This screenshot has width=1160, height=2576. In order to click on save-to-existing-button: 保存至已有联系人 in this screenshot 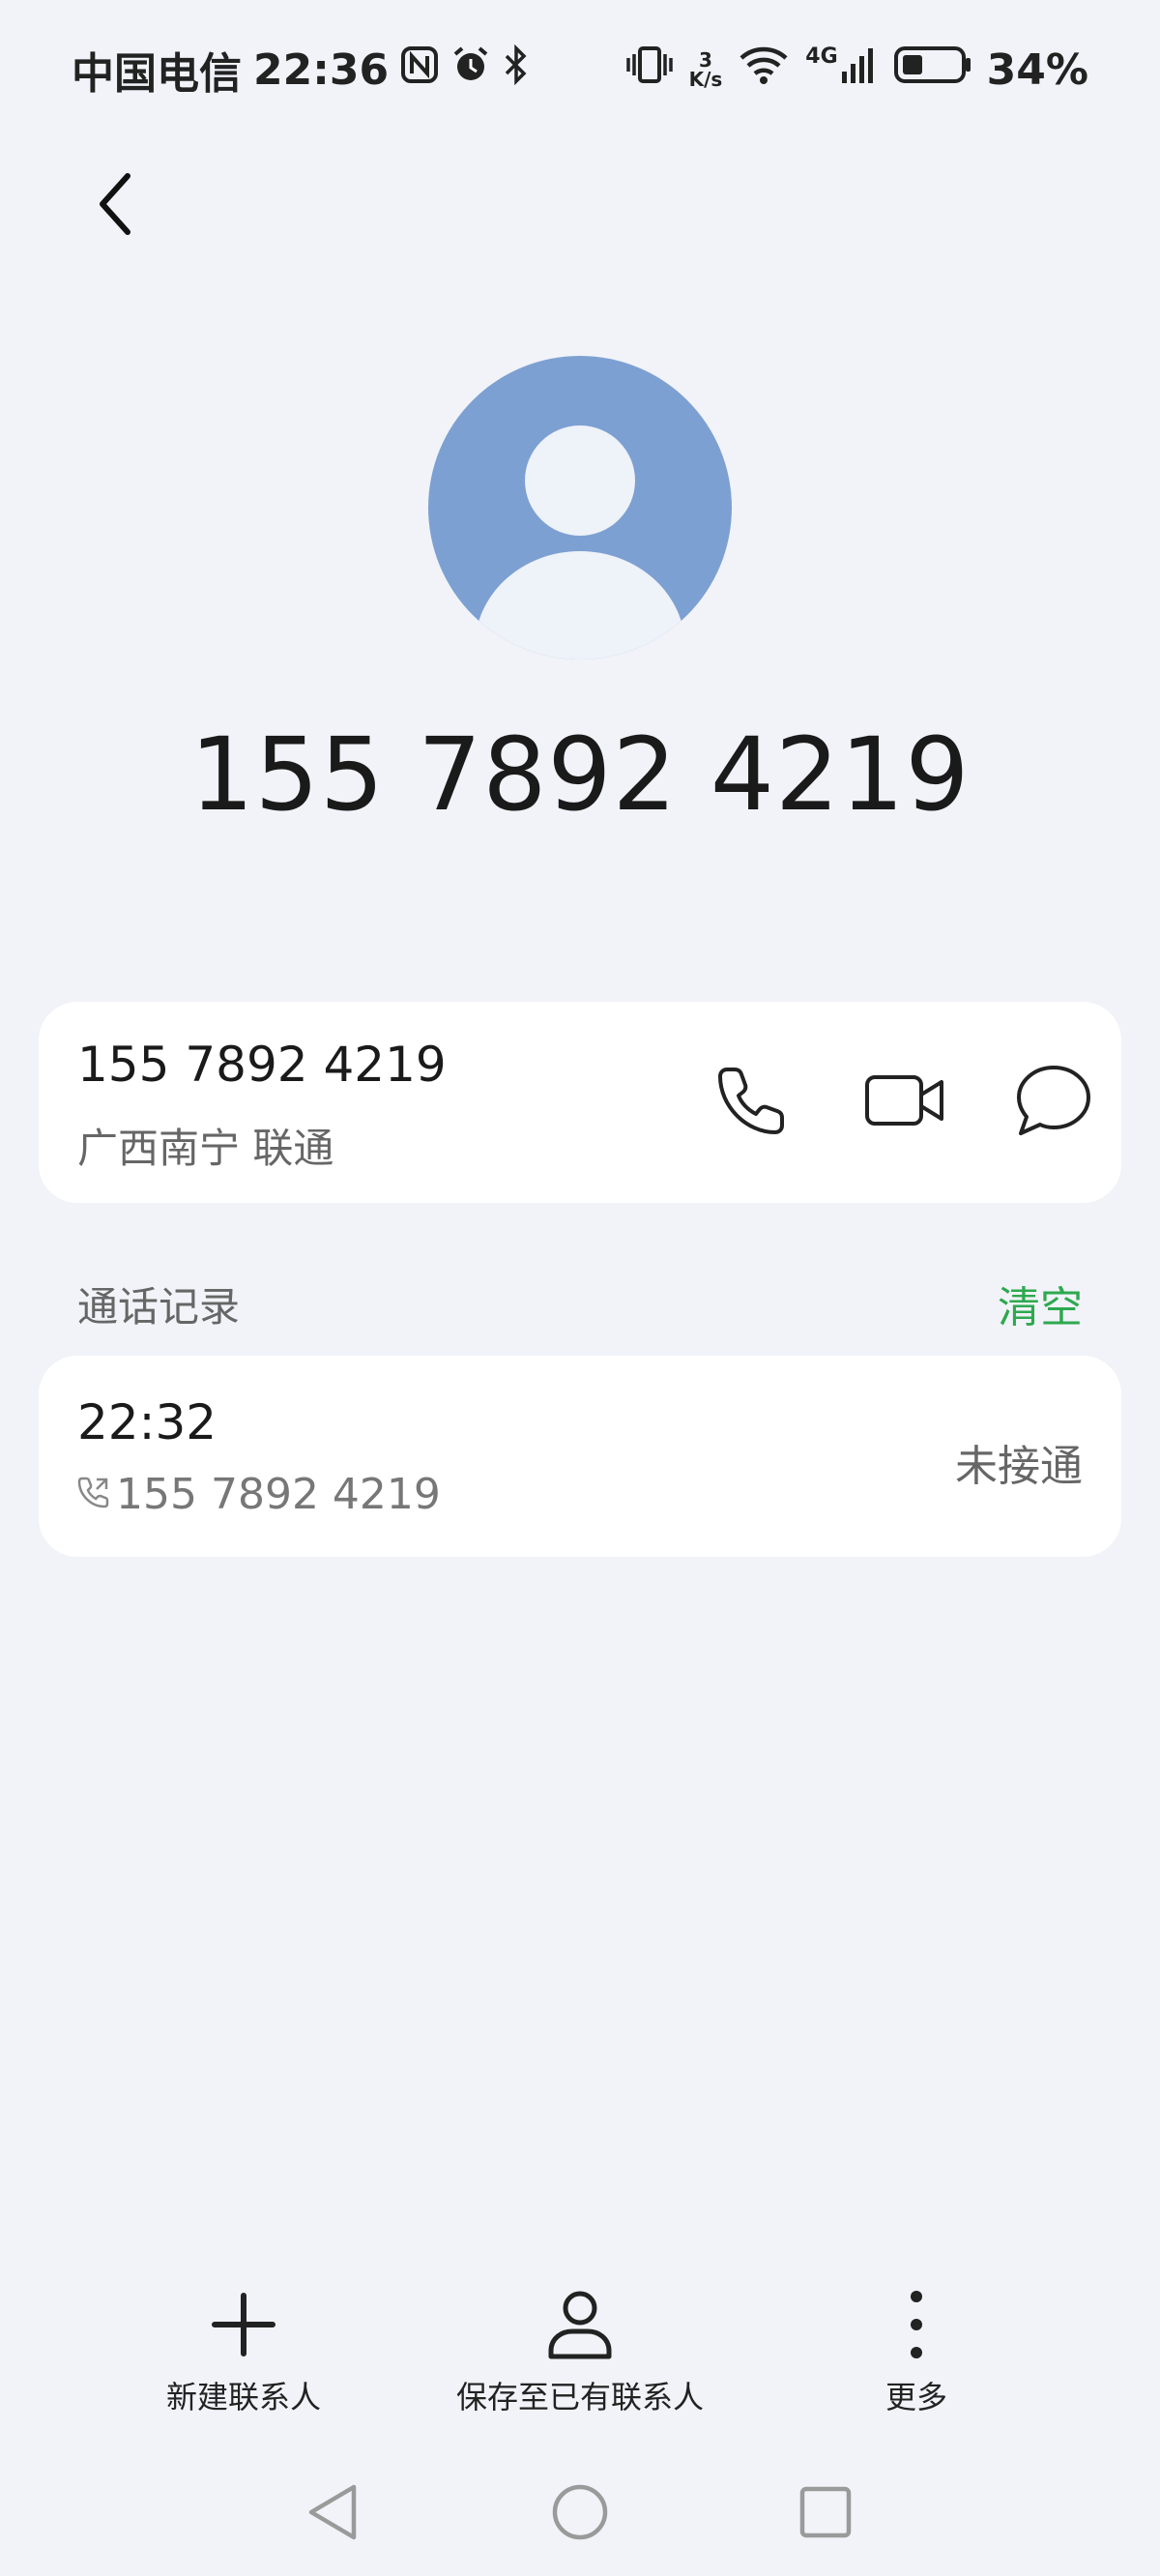, I will do `click(580, 2349)`.